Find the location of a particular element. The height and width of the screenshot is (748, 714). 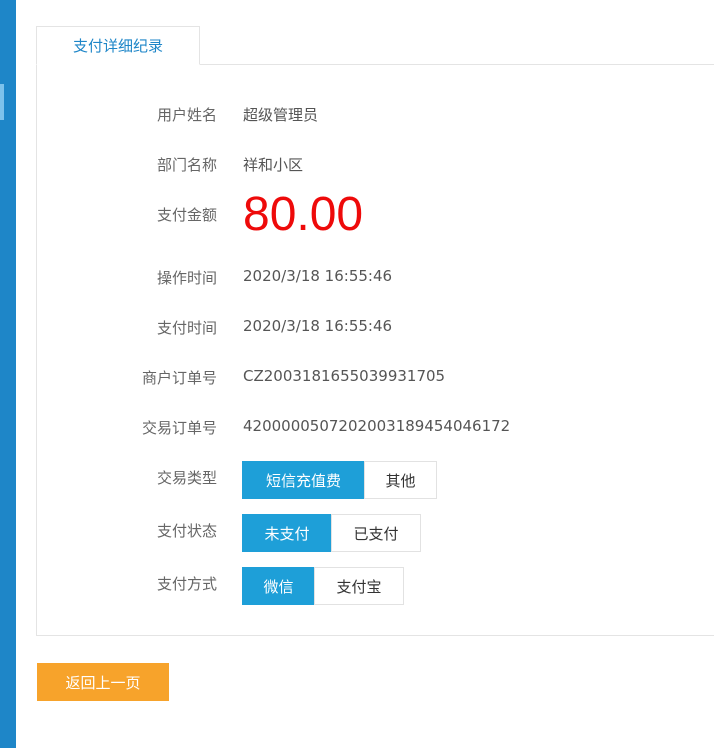

tab-label: 支付详细纪录 is located at coordinates (117, 46).